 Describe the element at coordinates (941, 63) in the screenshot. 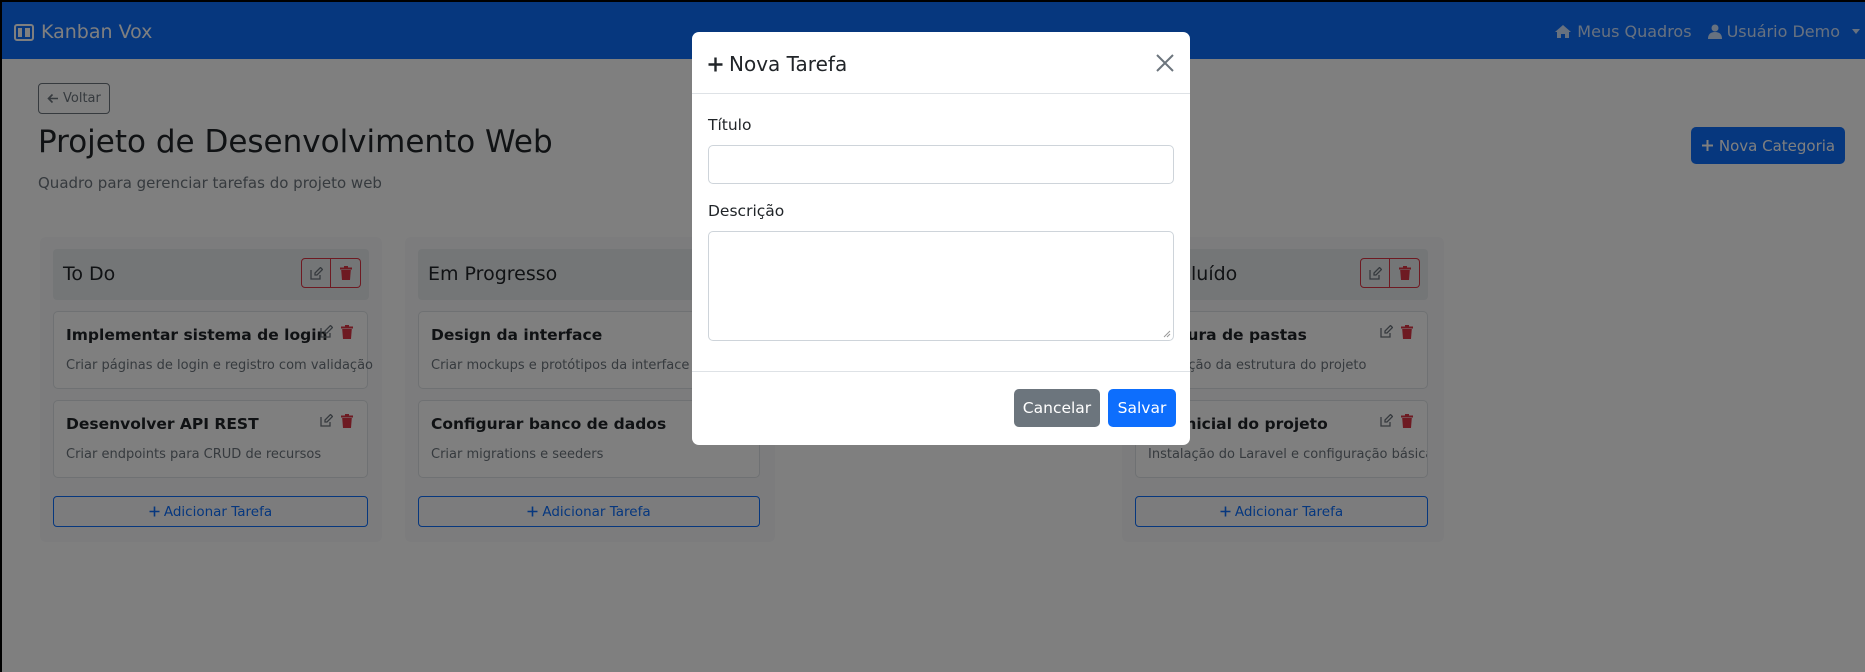

I see `modal-header: Nova Tarefa` at that location.